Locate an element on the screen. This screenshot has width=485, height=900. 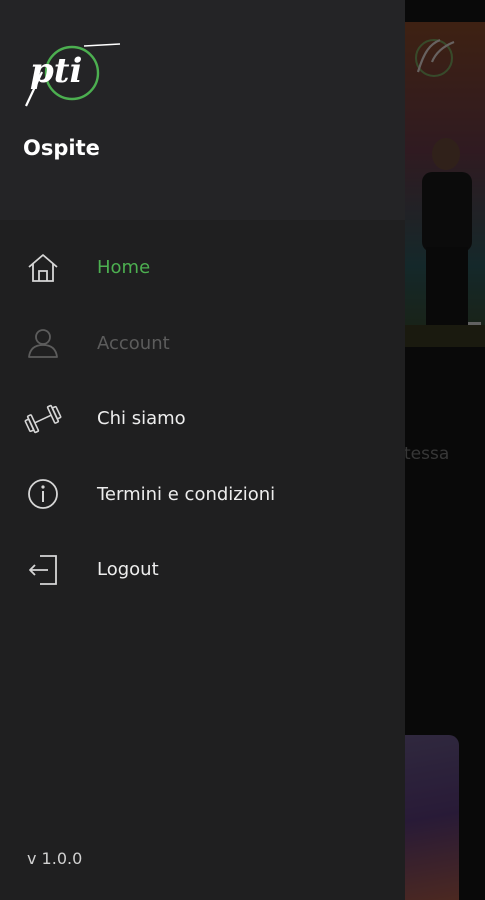
menu-item-chi-siamo: Chi siamo is located at coordinates (202, 419).